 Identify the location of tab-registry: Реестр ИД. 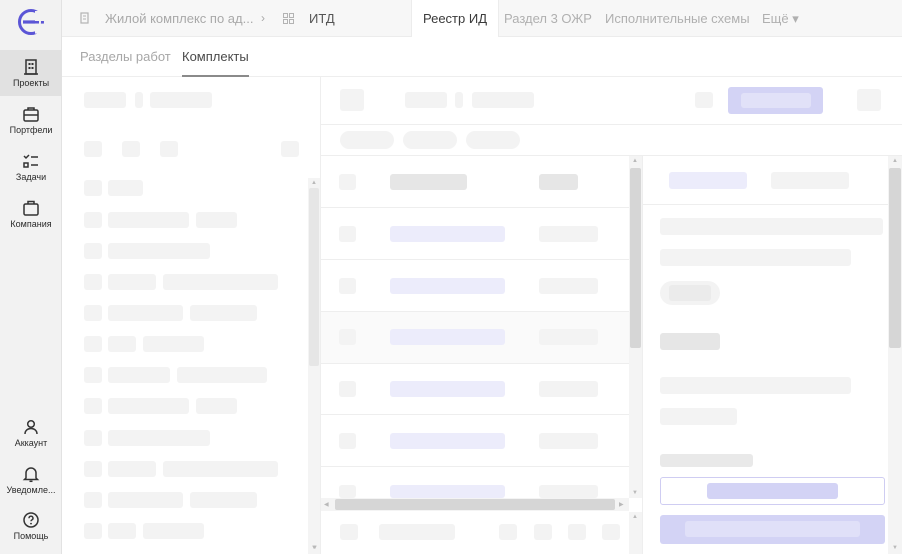
(455, 18).